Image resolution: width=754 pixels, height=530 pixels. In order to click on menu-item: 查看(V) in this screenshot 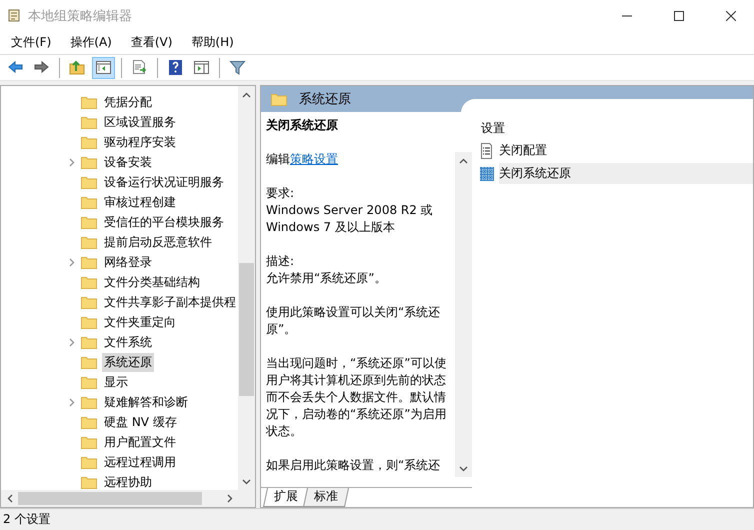, I will do `click(152, 42)`.